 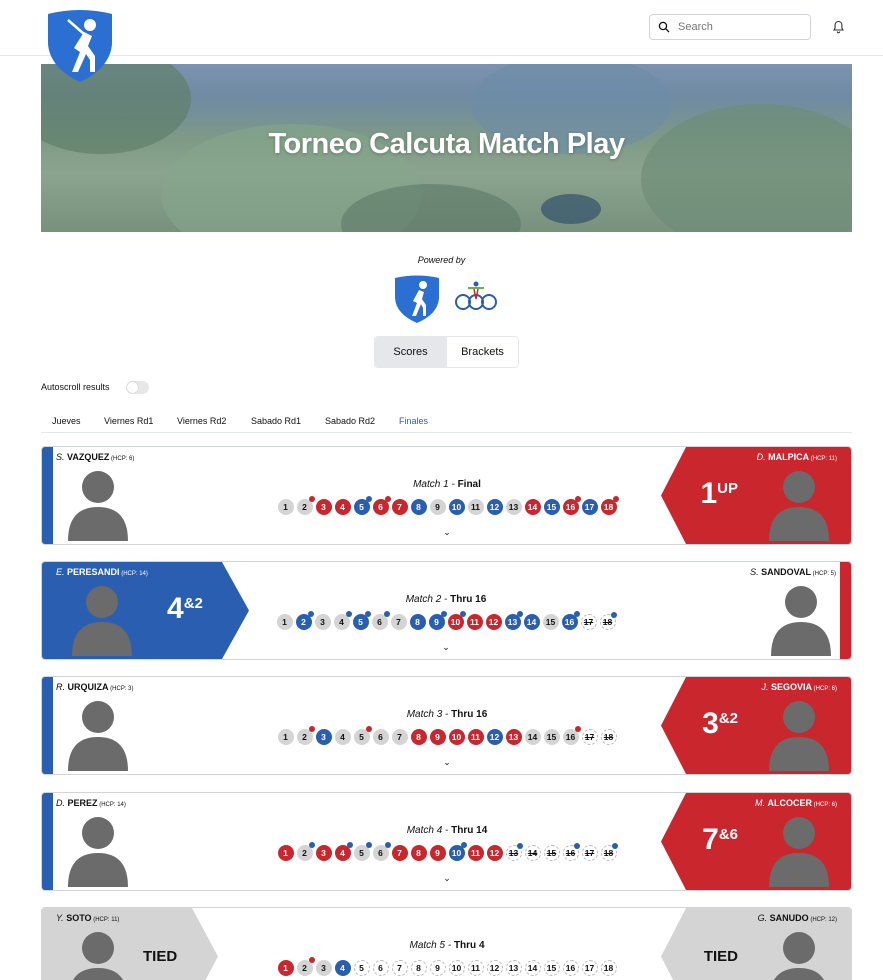 I want to click on top-bar, so click(x=441, y=28).